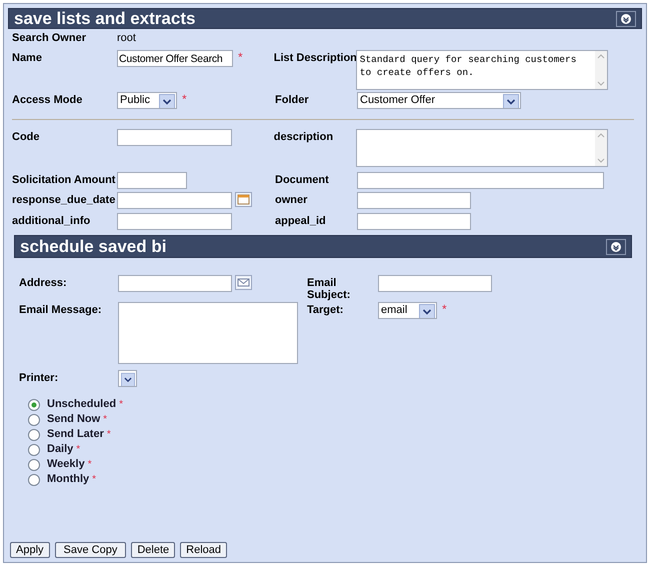 The image size is (650, 566). What do you see at coordinates (469, 66) in the screenshot?
I see `text-area-value: Standard query for searching customers to create offers on.` at bounding box center [469, 66].